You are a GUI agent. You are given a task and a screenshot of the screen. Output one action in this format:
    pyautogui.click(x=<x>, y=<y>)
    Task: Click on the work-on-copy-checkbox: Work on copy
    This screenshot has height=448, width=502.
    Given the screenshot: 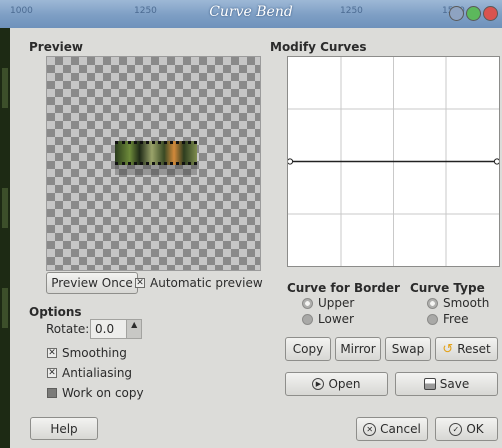 What is the action you would take?
    pyautogui.click(x=95, y=393)
    